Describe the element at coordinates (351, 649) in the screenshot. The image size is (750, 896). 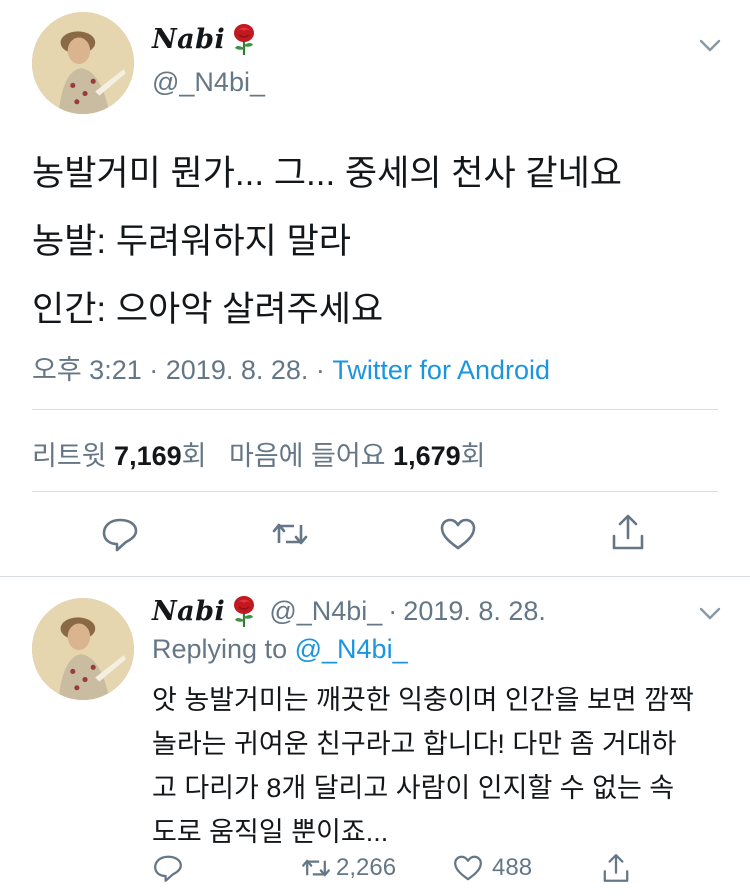
I see `replying-to-handle: @_N4bi_` at that location.